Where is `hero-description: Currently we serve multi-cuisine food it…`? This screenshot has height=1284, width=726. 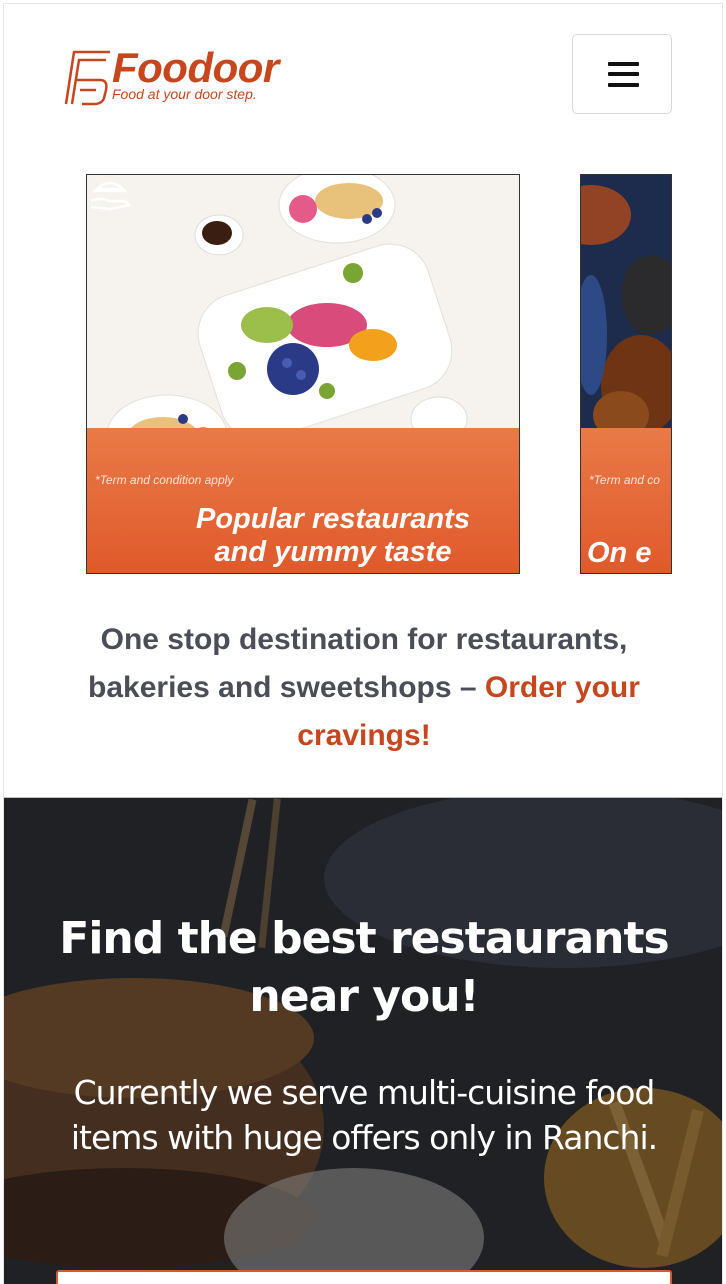 hero-description: Currently we serve multi-cuisine food it… is located at coordinates (364, 1115).